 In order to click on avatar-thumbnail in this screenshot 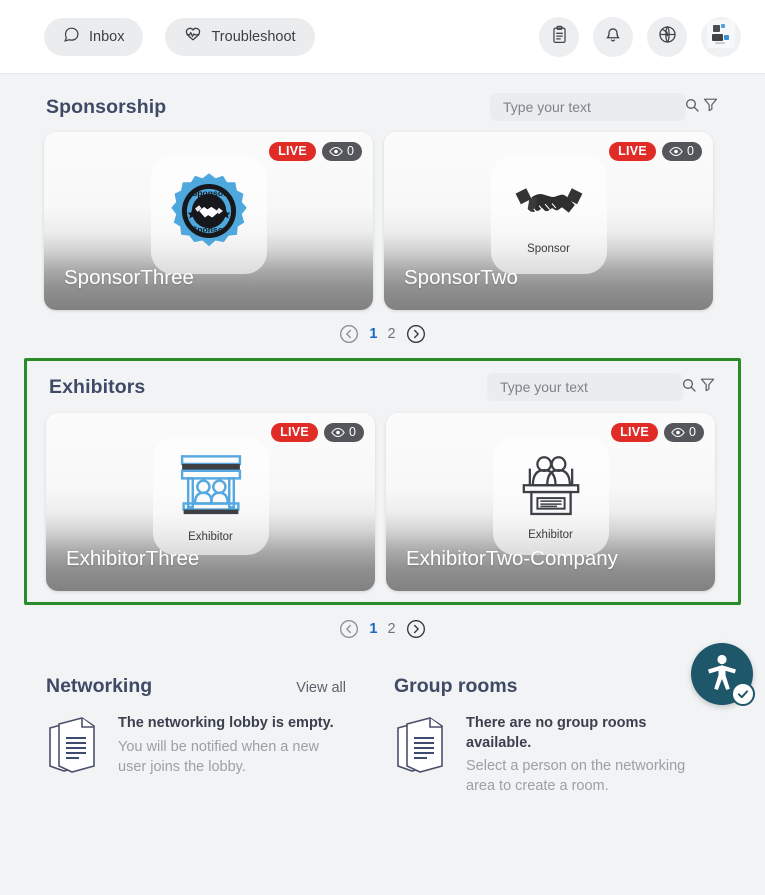, I will do `click(721, 36)`.